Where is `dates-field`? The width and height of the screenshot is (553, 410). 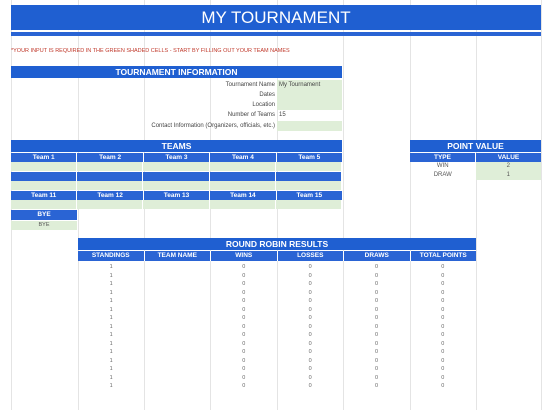 dates-field is located at coordinates (309, 95).